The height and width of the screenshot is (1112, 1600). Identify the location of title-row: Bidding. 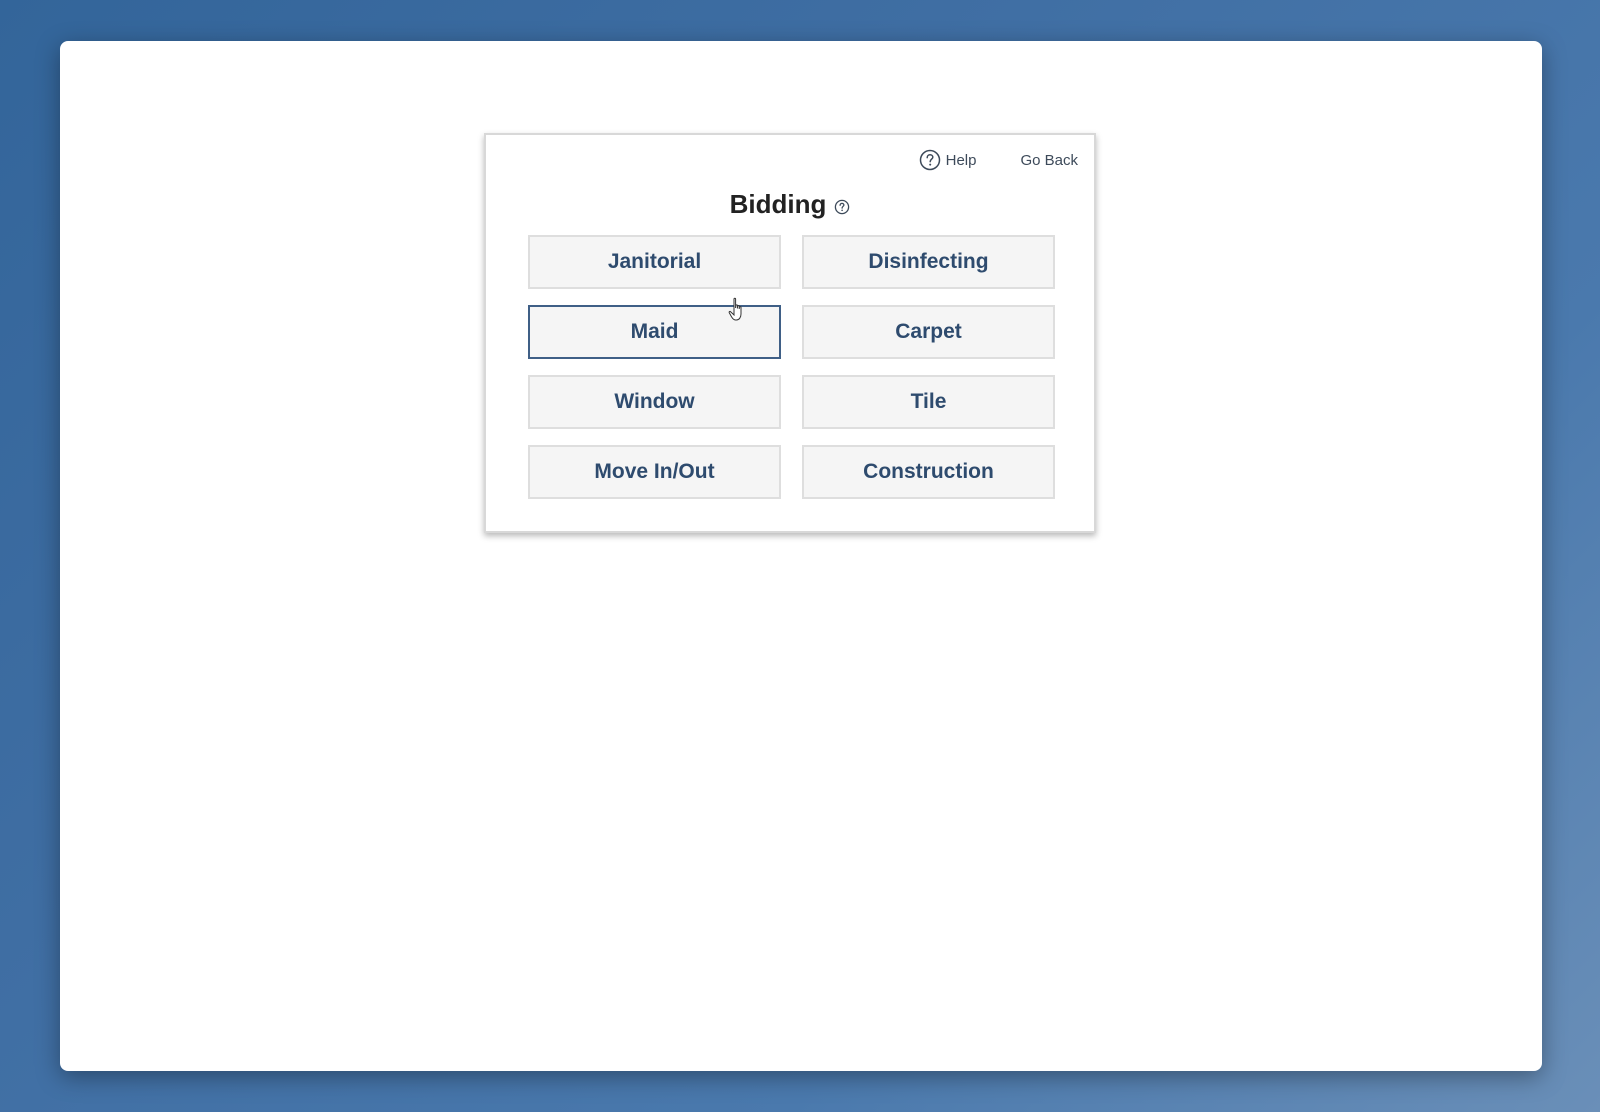
(790, 204).